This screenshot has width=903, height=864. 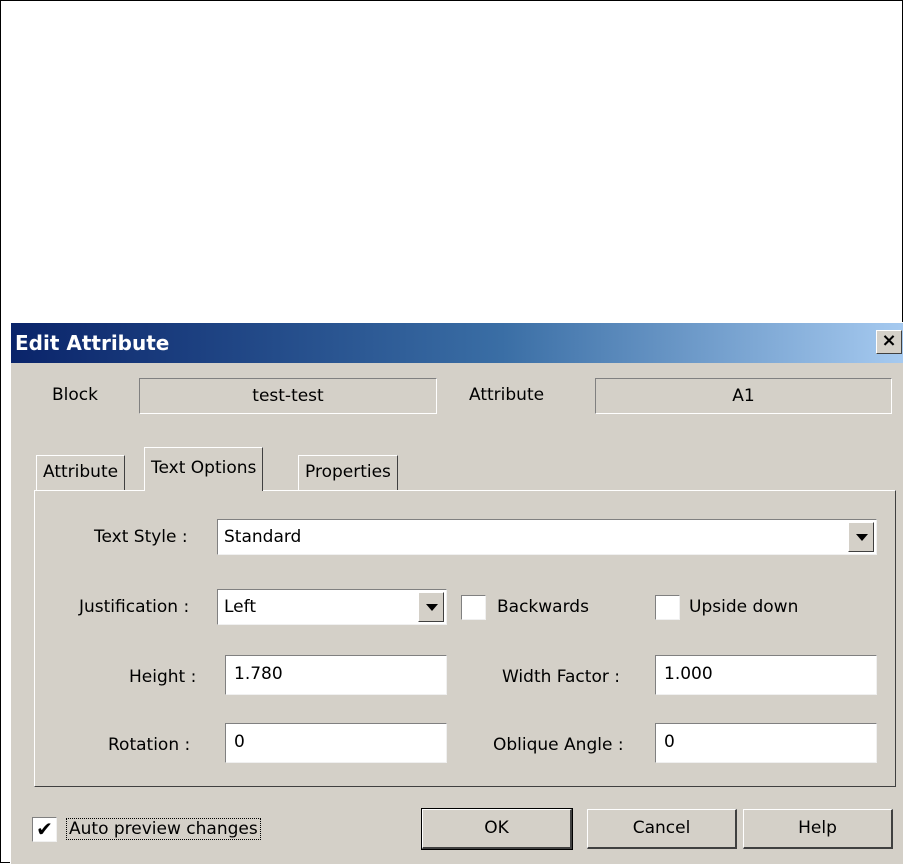 I want to click on justification-value: Left, so click(x=240, y=607).